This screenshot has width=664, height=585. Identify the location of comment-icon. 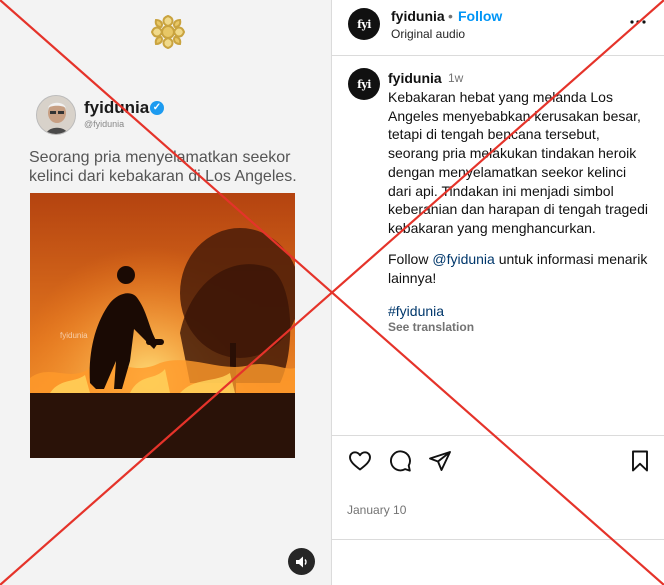
(400, 461).